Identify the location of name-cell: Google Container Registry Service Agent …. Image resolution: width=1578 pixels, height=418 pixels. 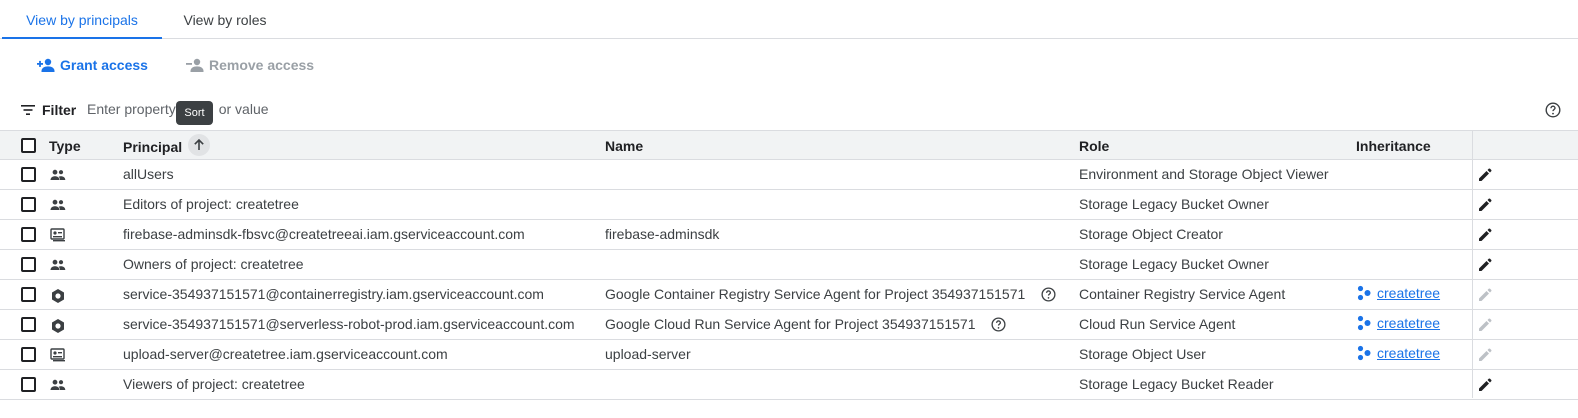
(830, 294).